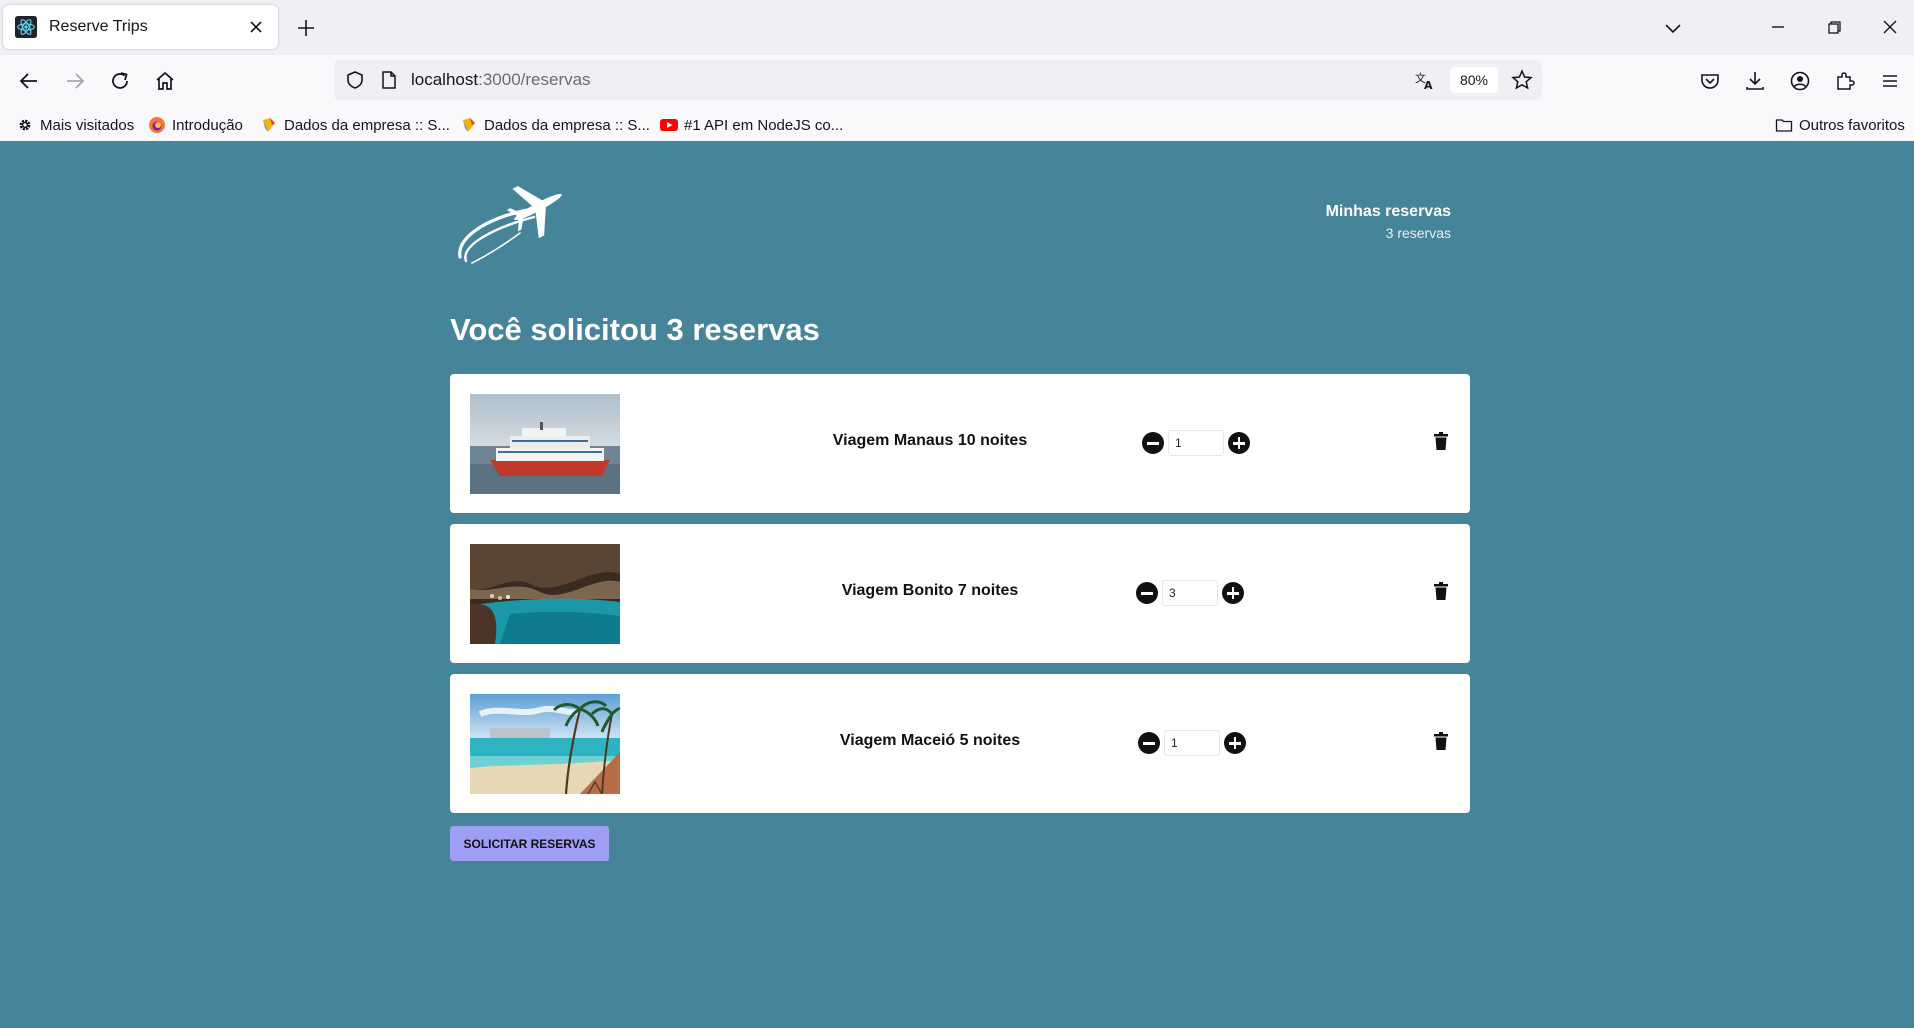 The image size is (1914, 1028). What do you see at coordinates (75, 81) in the screenshot?
I see `forward-icon` at bounding box center [75, 81].